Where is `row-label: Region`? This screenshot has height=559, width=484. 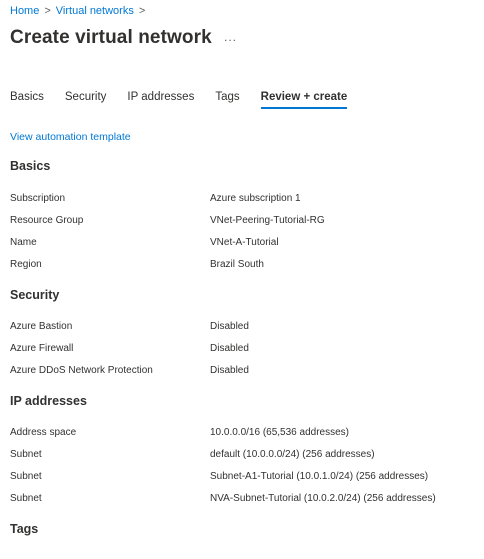 row-label: Region is located at coordinates (26, 264).